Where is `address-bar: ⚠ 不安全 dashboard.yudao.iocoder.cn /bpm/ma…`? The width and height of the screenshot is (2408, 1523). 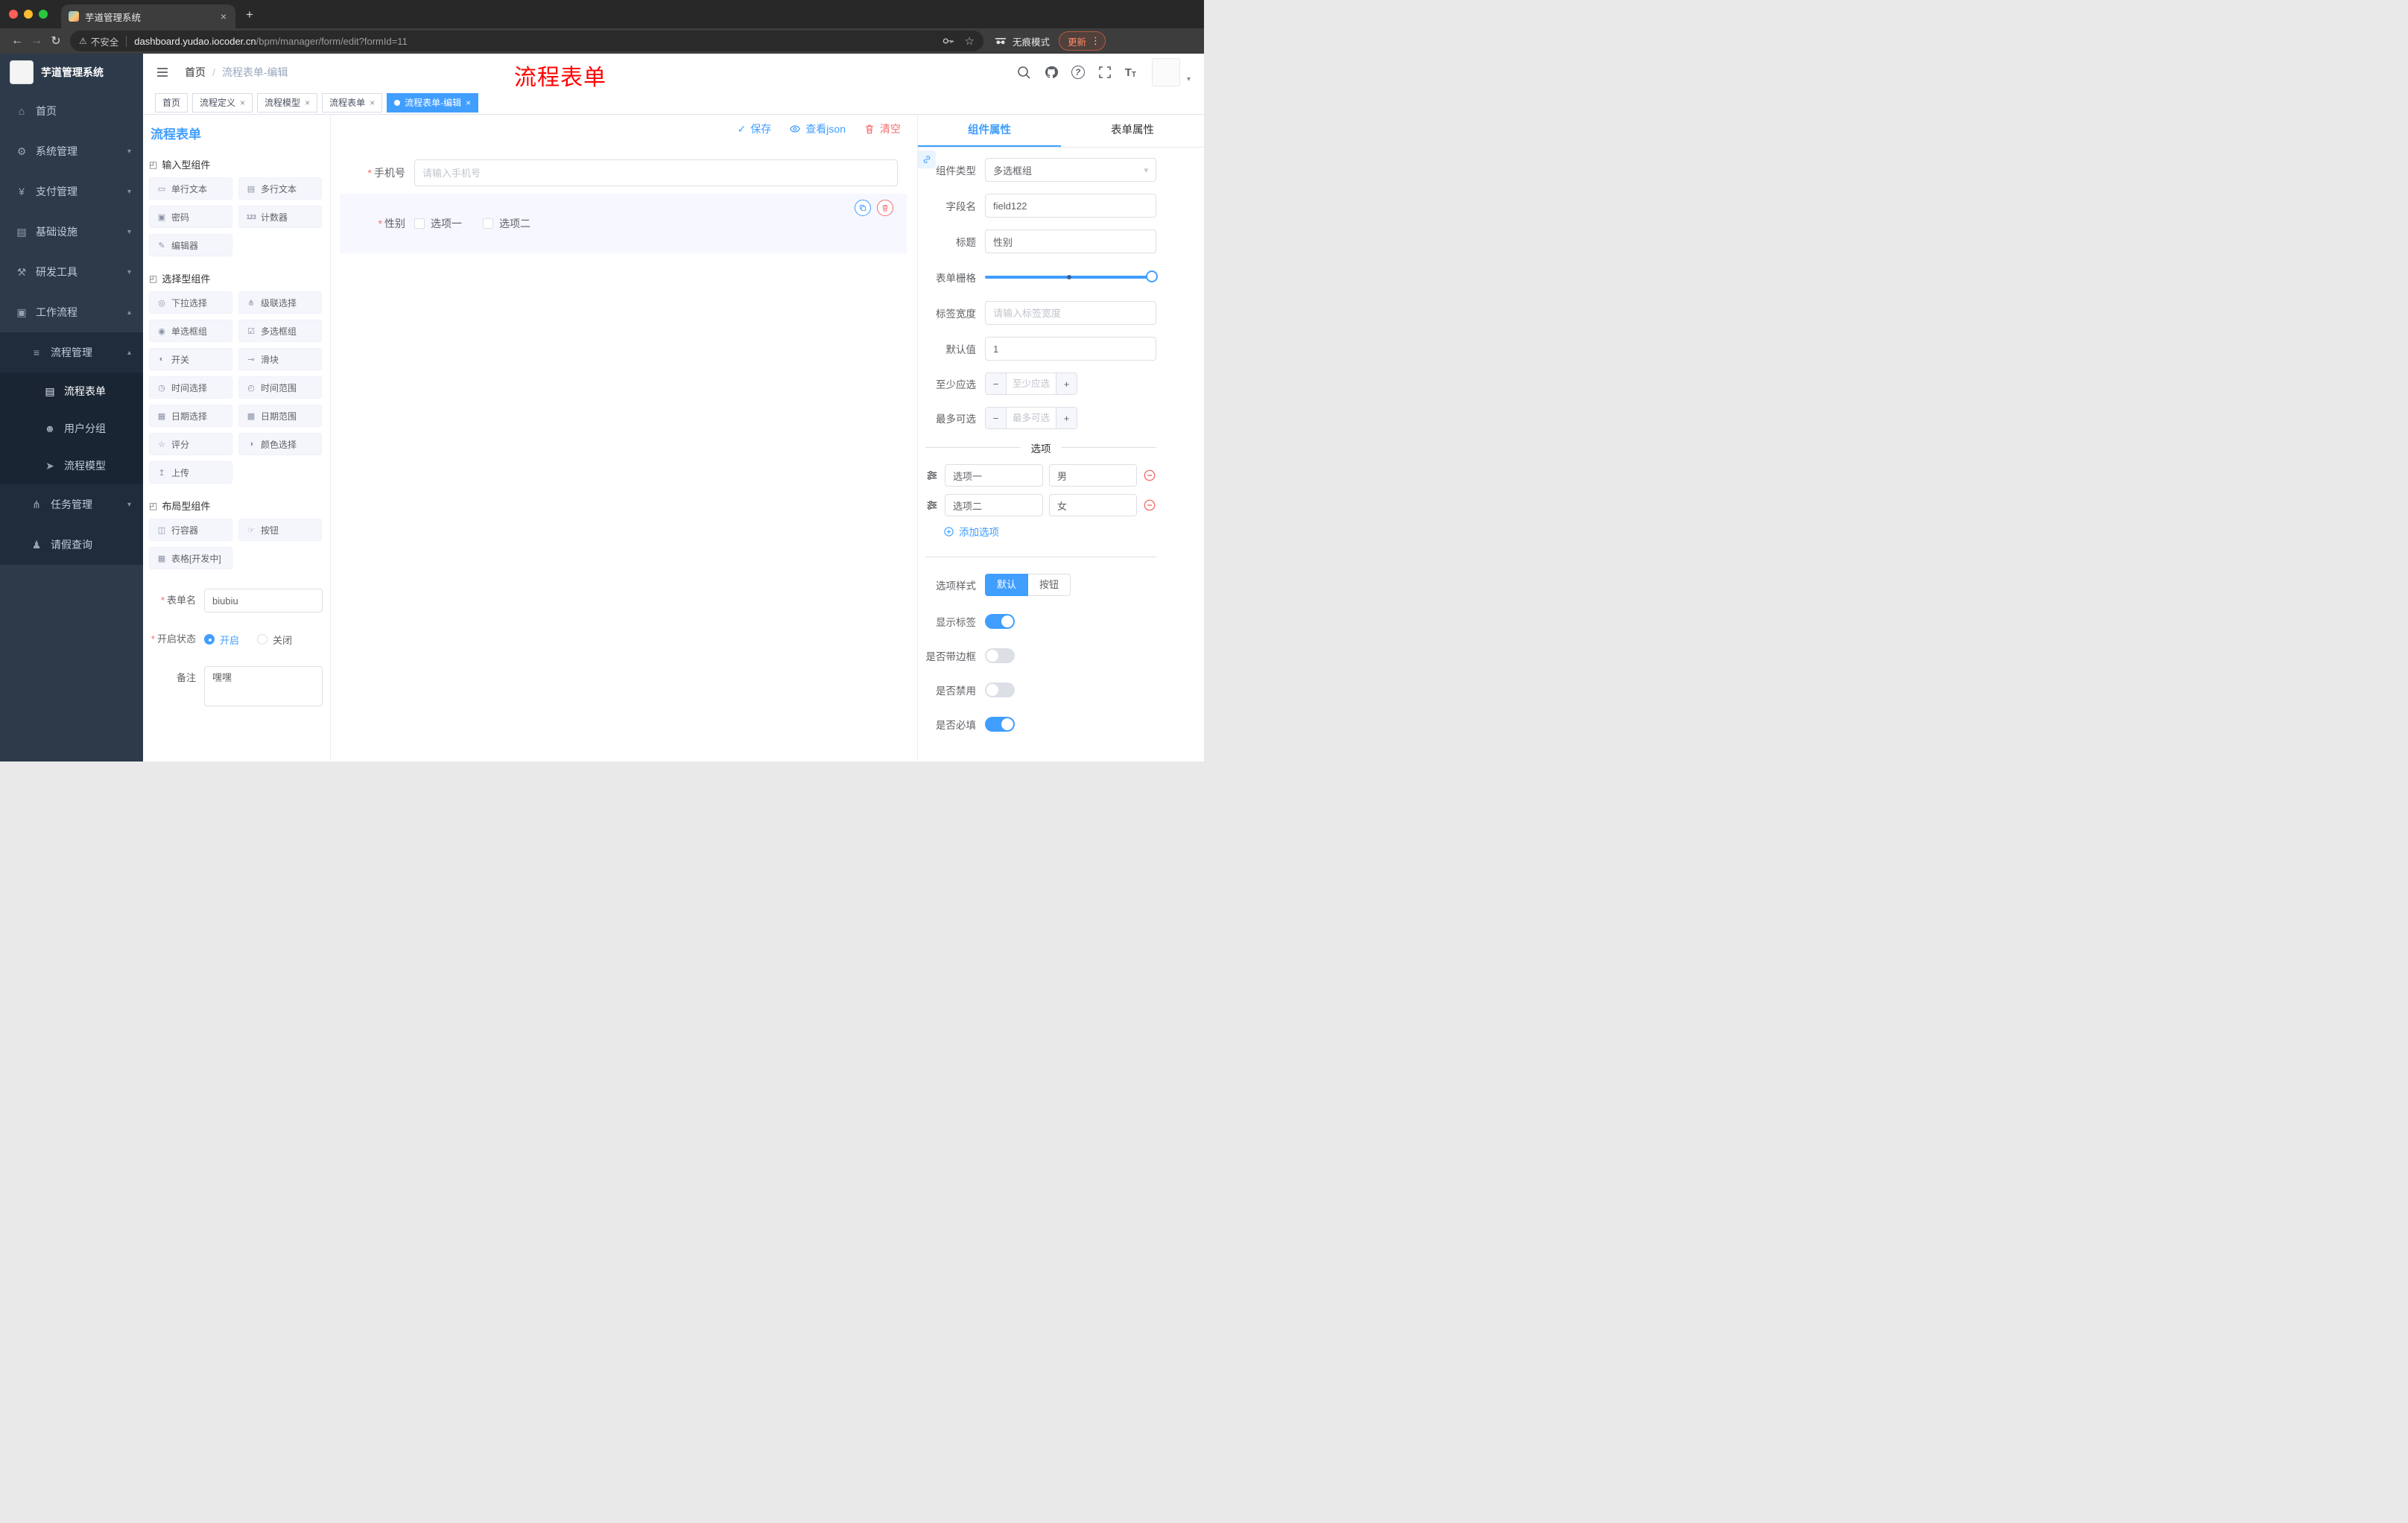 address-bar: ⚠ 不安全 dashboard.yudao.iocoder.cn /bpm/ma… is located at coordinates (526, 41).